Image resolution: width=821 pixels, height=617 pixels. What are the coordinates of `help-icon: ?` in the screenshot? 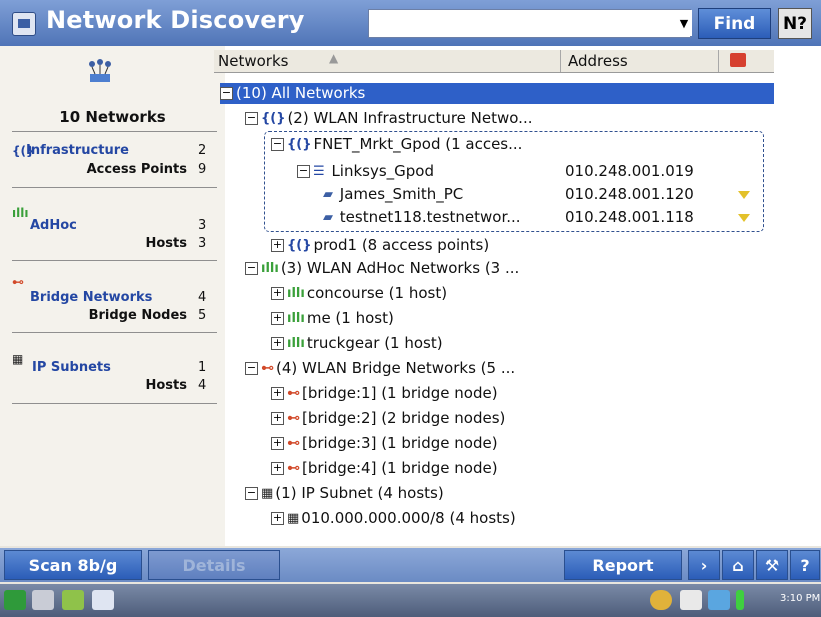 It's located at (805, 565).